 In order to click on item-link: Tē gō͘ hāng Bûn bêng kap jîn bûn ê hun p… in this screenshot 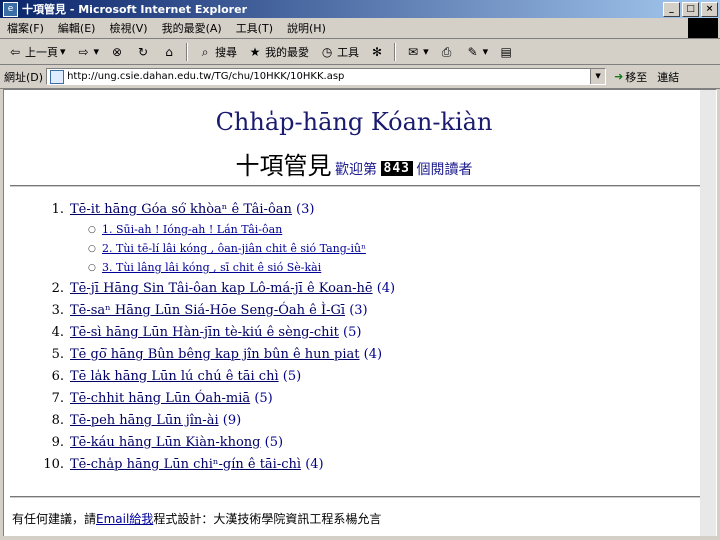, I will do `click(215, 354)`.